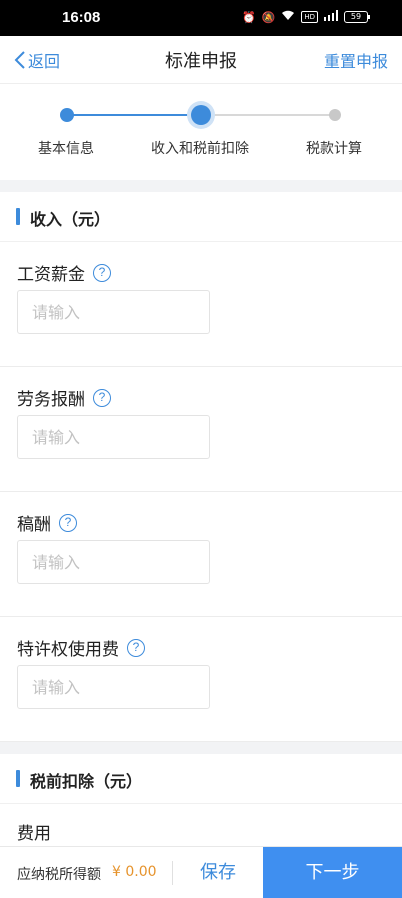  I want to click on step-label-tax-calc: 税款计算, so click(334, 149).